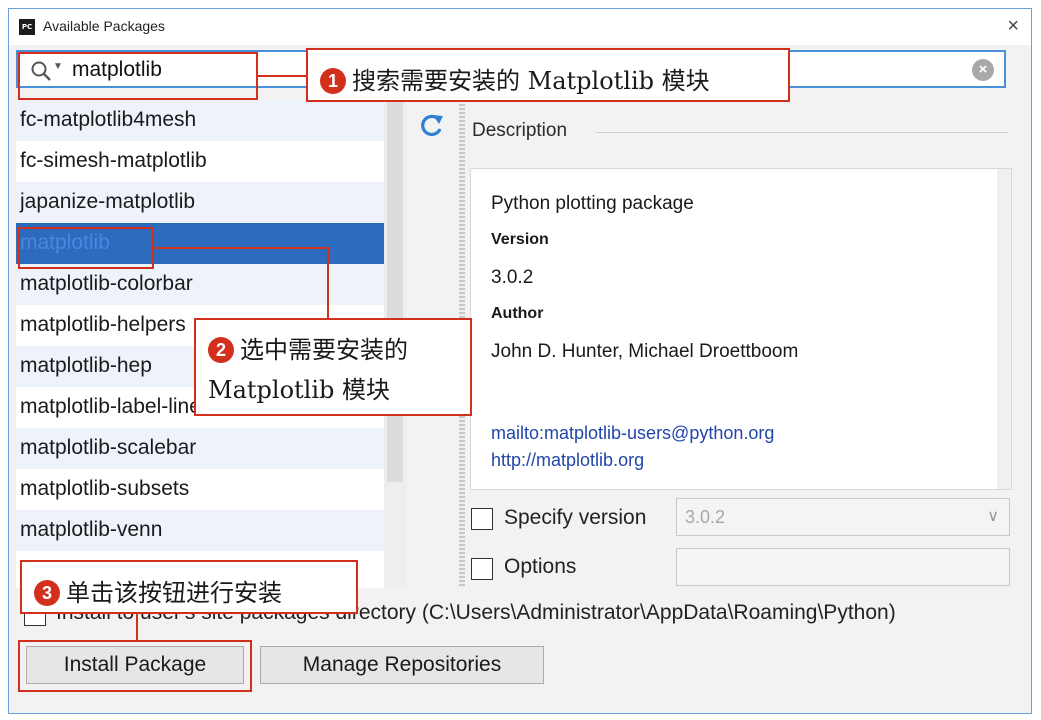 The height and width of the screenshot is (720, 1041). I want to click on clear-search-icon: ×, so click(983, 70).